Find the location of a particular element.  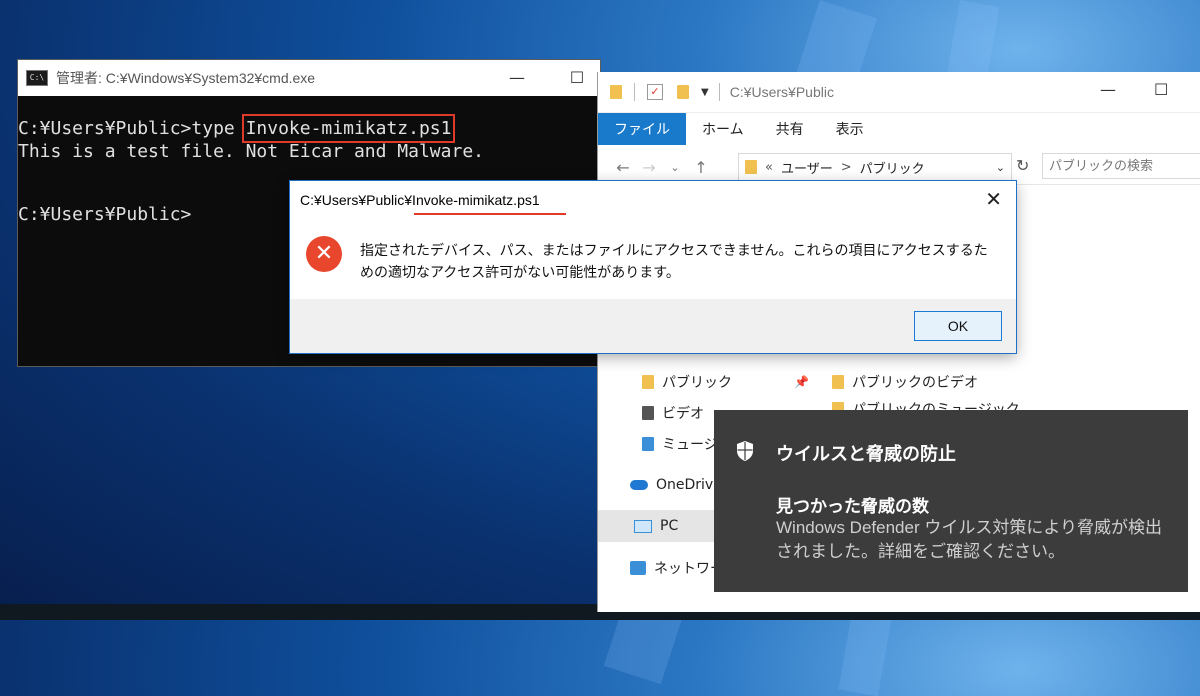

nav-item-onedrive: OneDrive is located at coordinates (676, 485).